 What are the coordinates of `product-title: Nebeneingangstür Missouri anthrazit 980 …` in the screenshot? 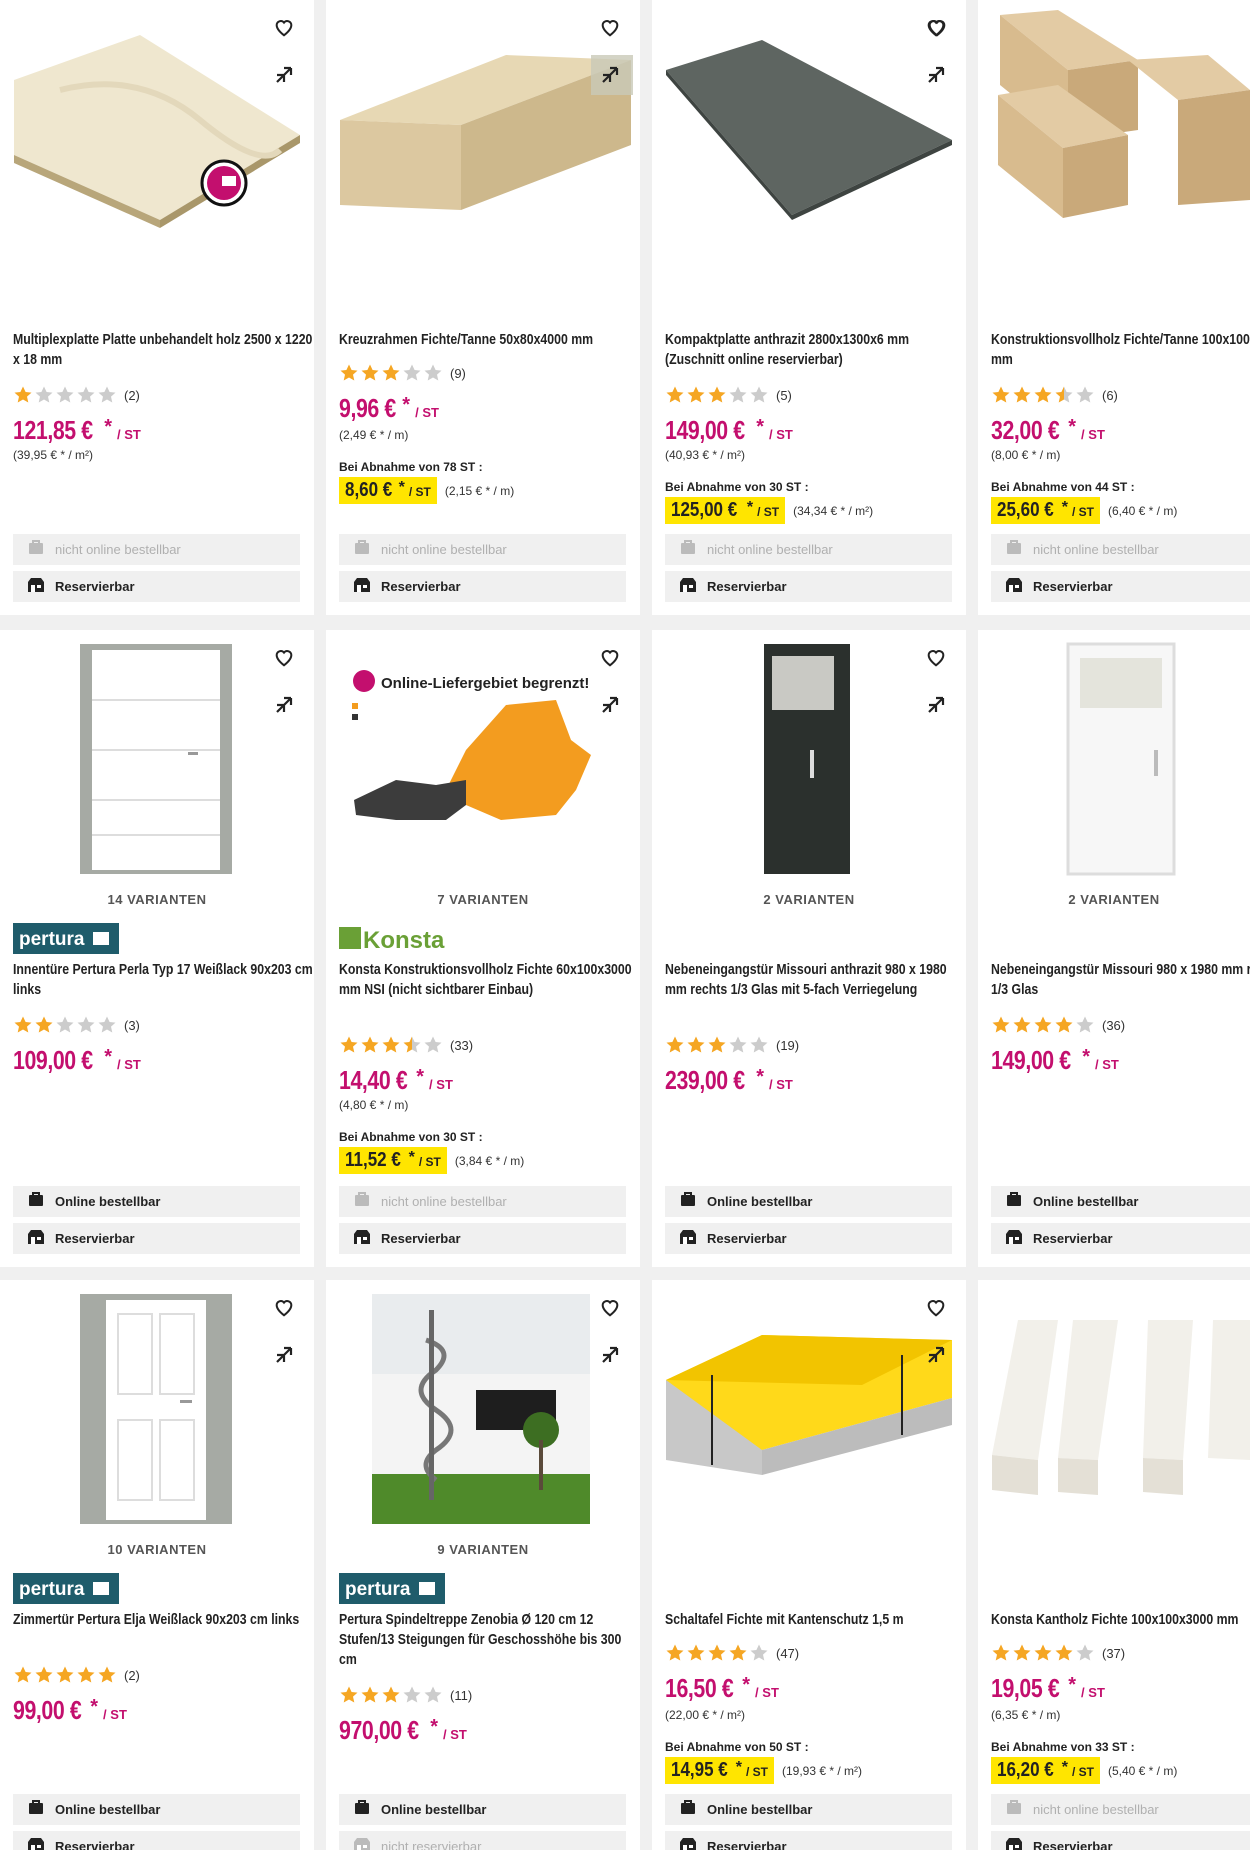 It's located at (806, 980).